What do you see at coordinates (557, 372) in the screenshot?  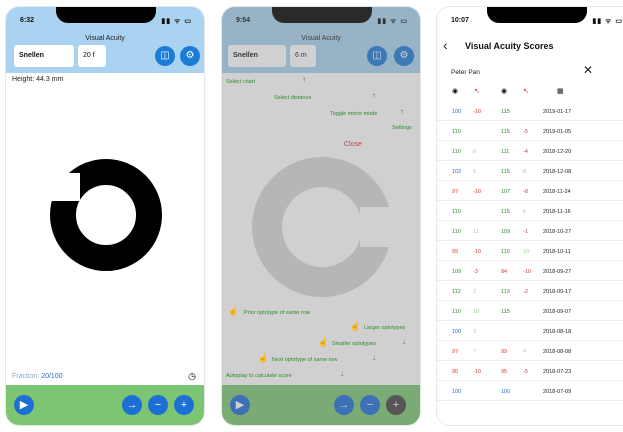 I see `test-date: 2018-07-23` at bounding box center [557, 372].